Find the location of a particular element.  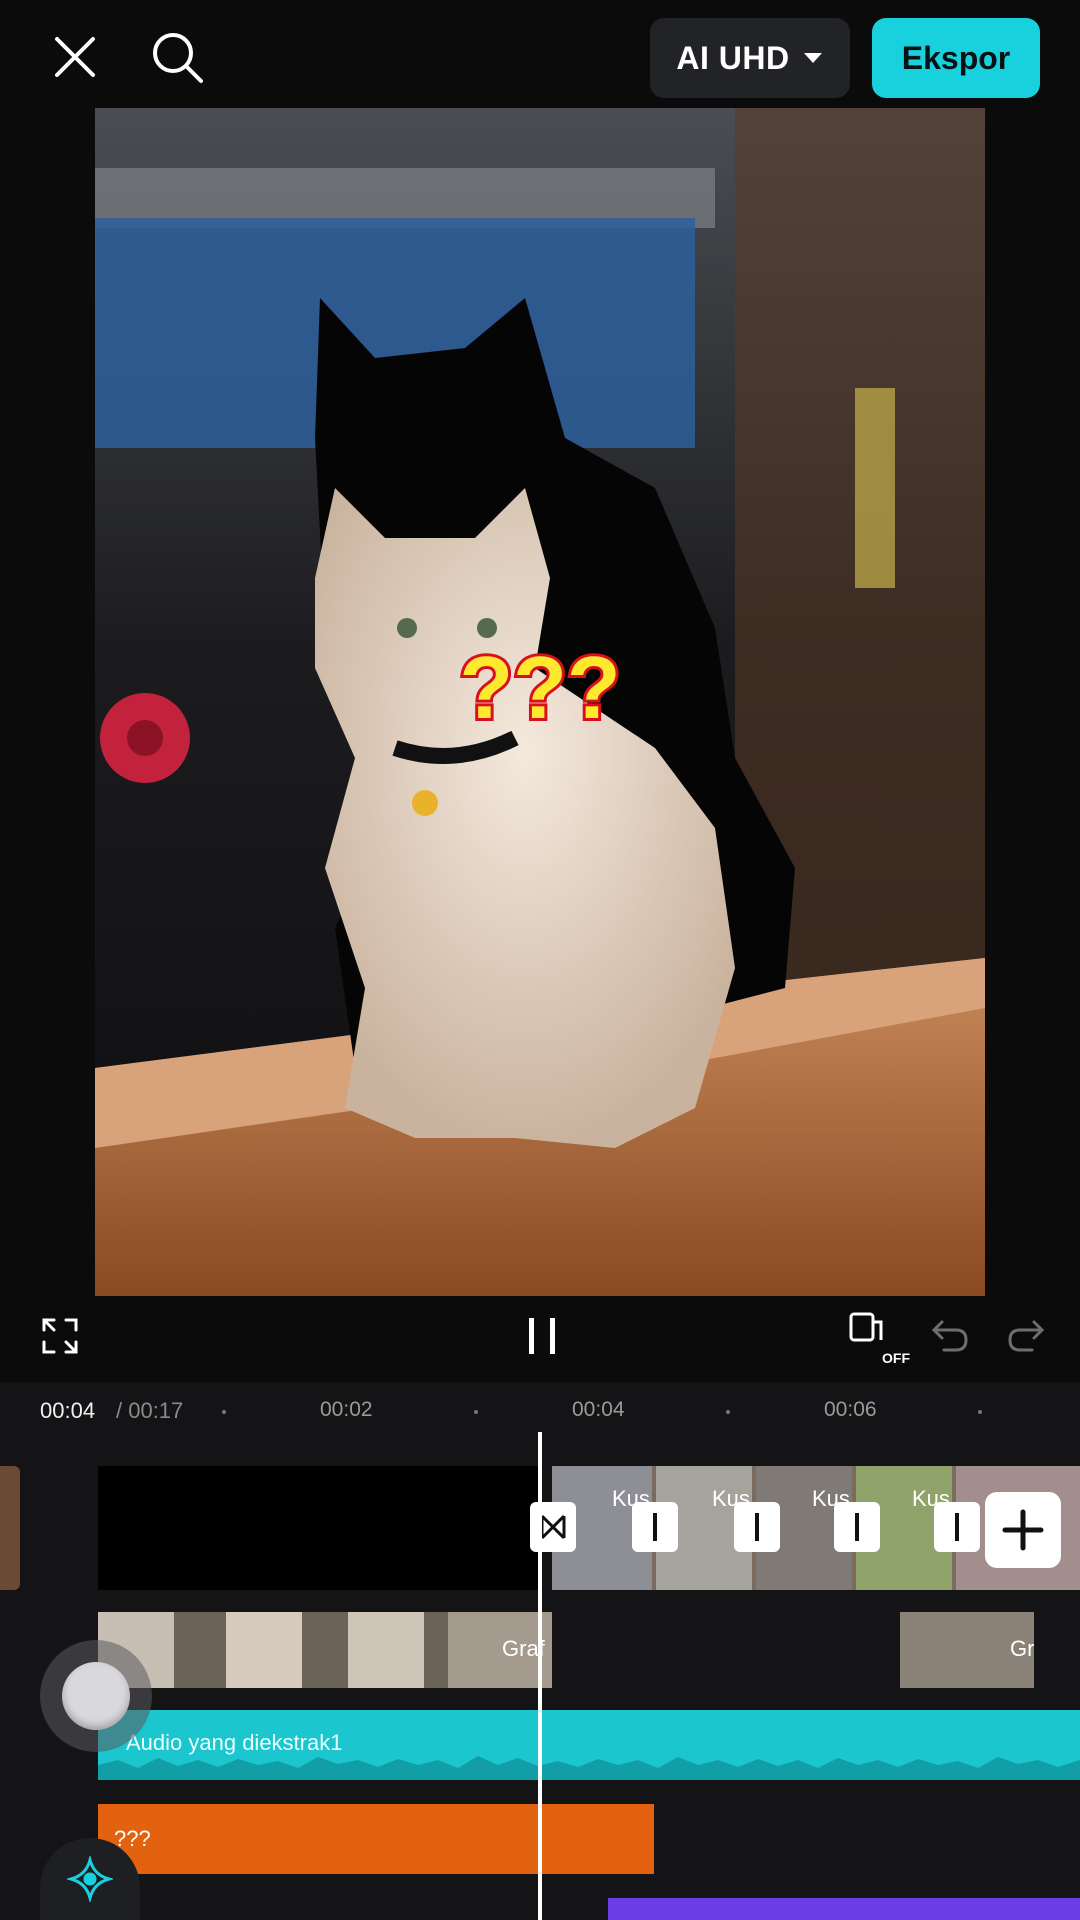

redo-button is located at coordinates (1026, 1336).